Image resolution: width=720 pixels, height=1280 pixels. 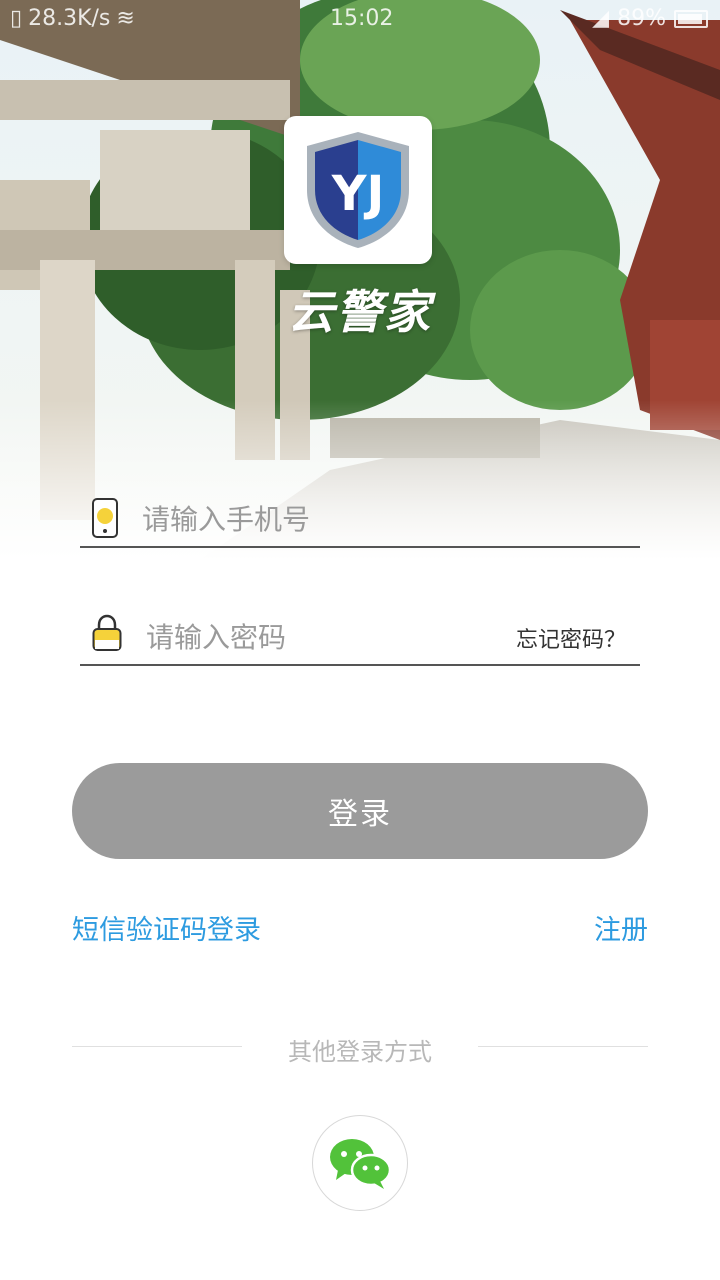 I want to click on shield-logo-icon: YJ, so click(x=358, y=190).